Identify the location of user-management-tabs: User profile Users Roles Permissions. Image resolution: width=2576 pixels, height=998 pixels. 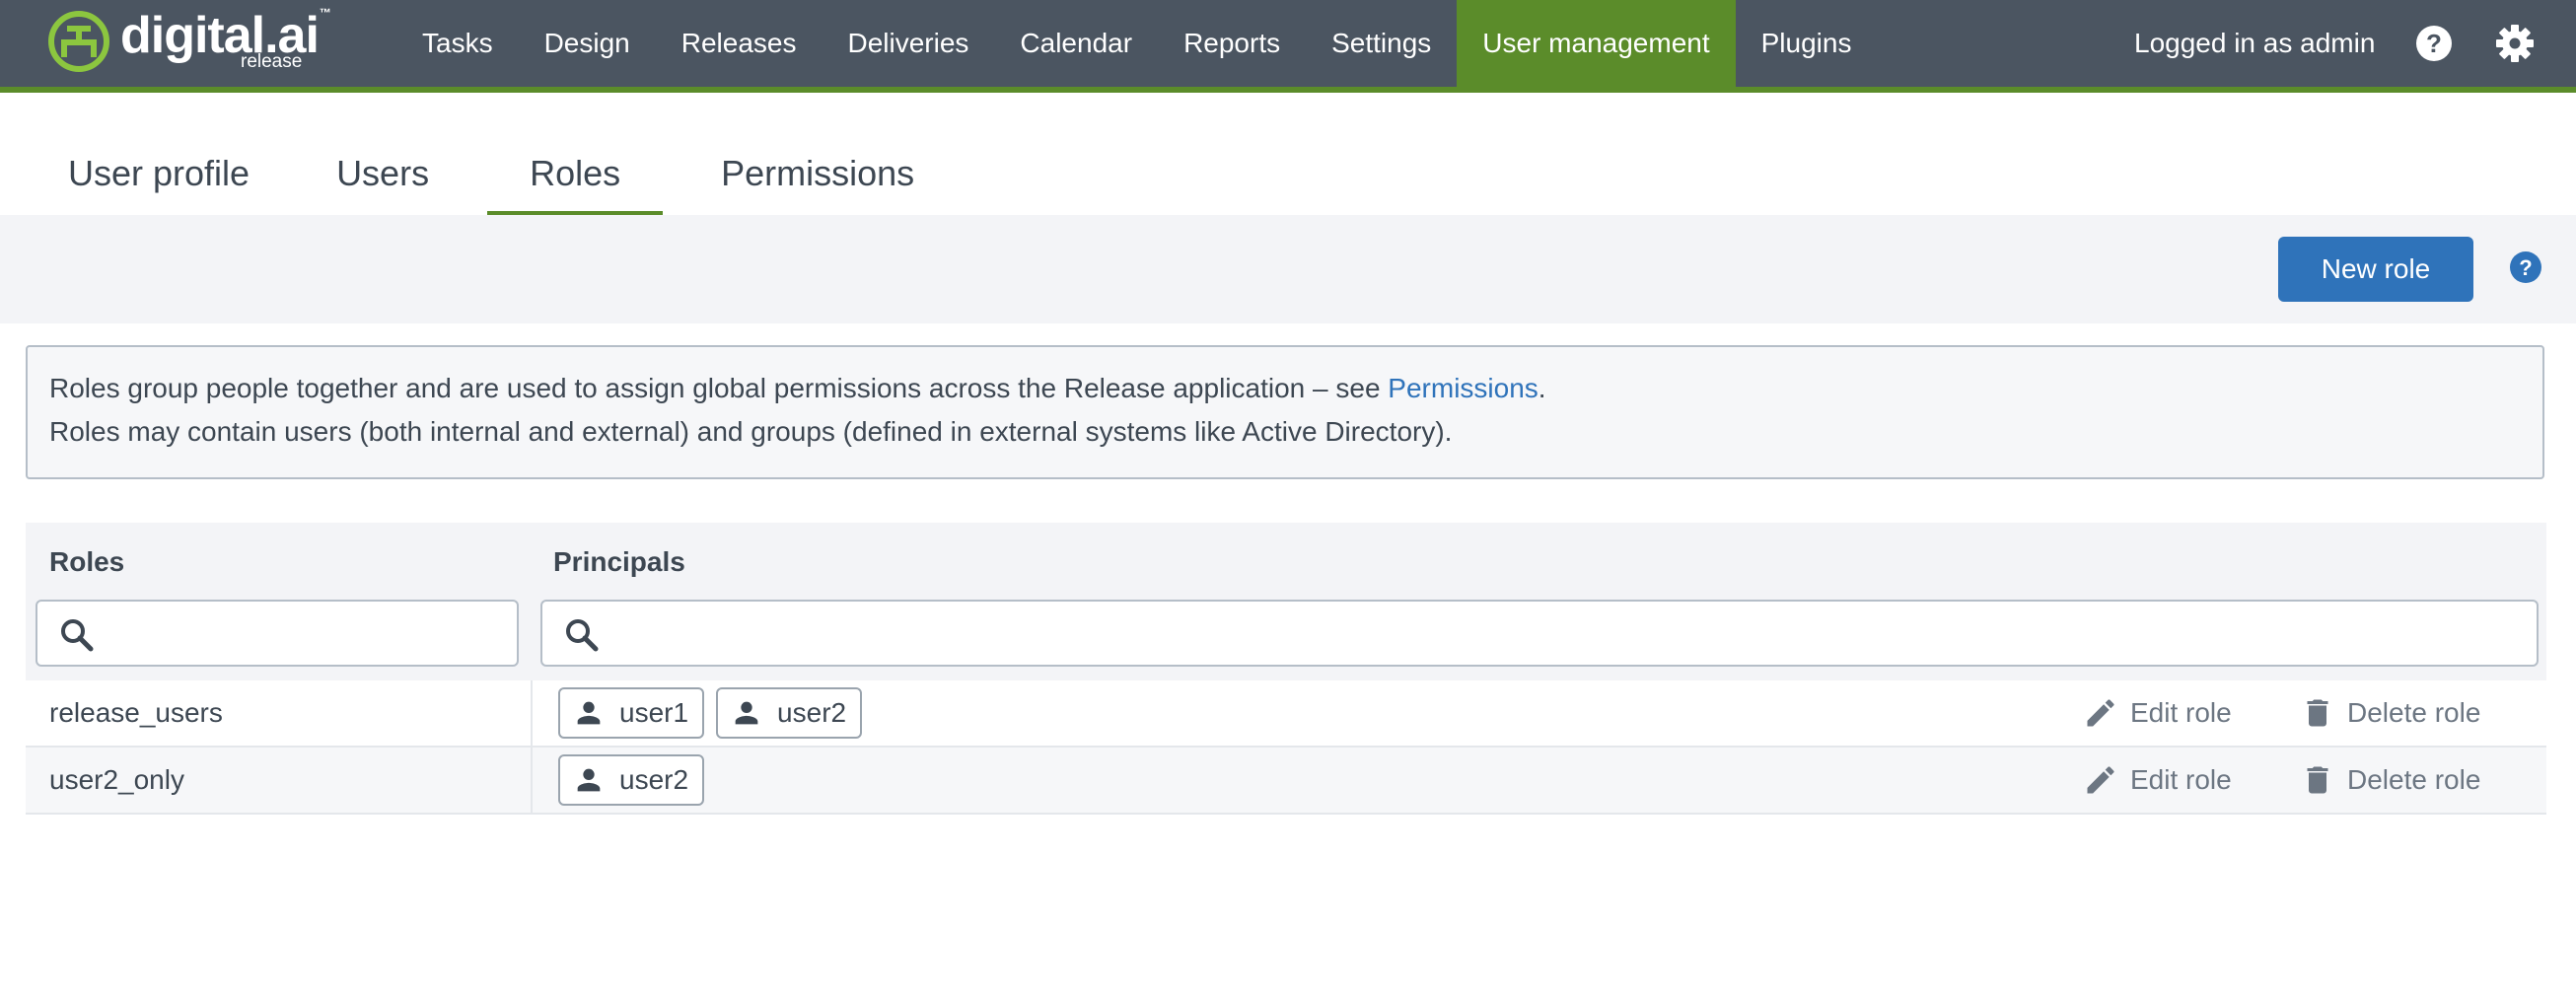
(505, 175).